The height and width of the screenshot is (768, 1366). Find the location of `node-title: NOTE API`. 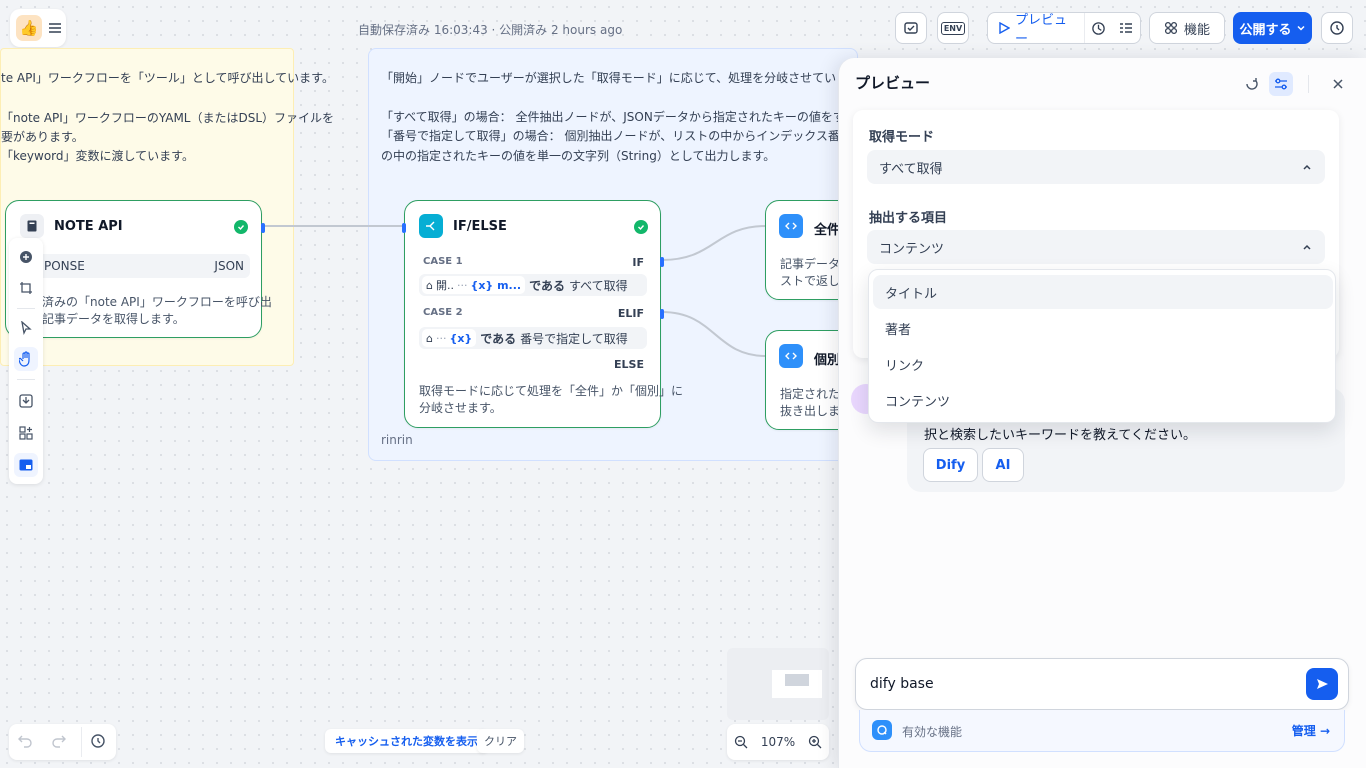

node-title: NOTE API is located at coordinates (88, 226).